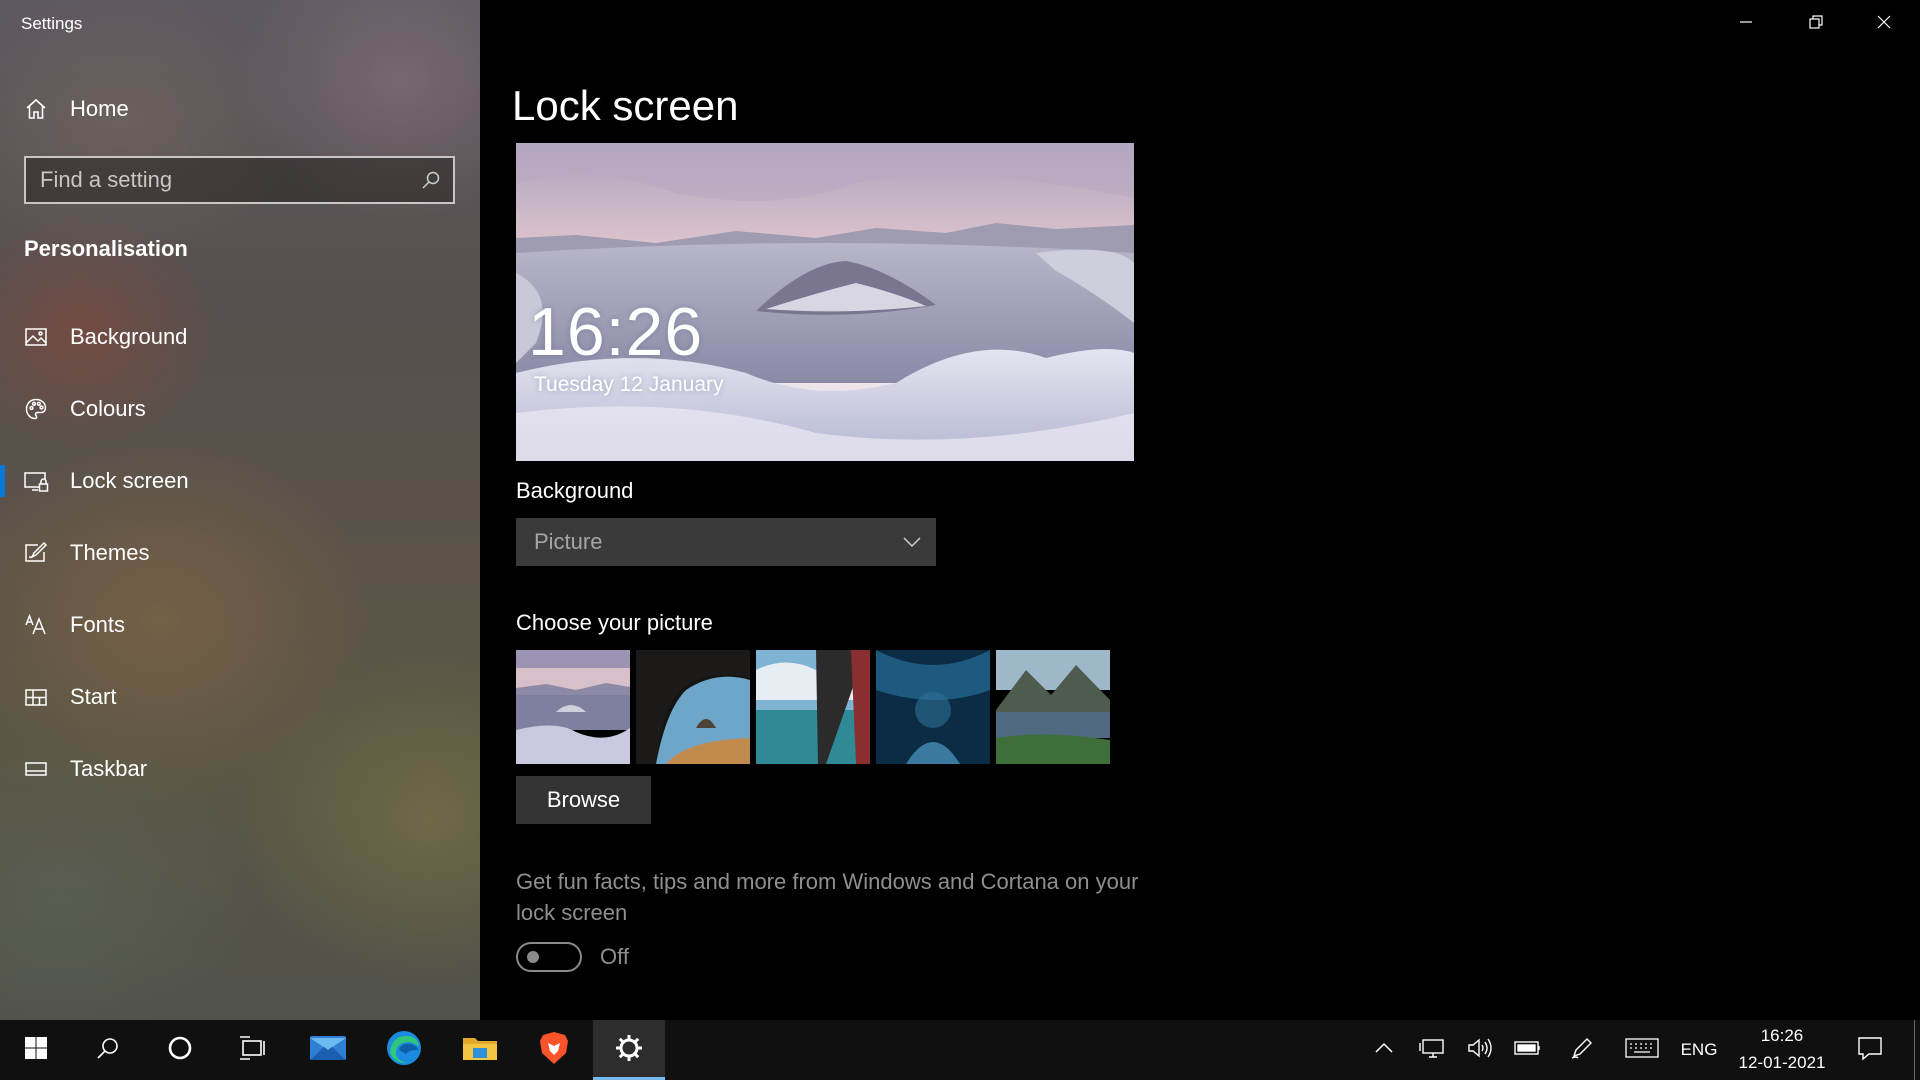 Image resolution: width=1920 pixels, height=1080 pixels. I want to click on search-box, so click(239, 180).